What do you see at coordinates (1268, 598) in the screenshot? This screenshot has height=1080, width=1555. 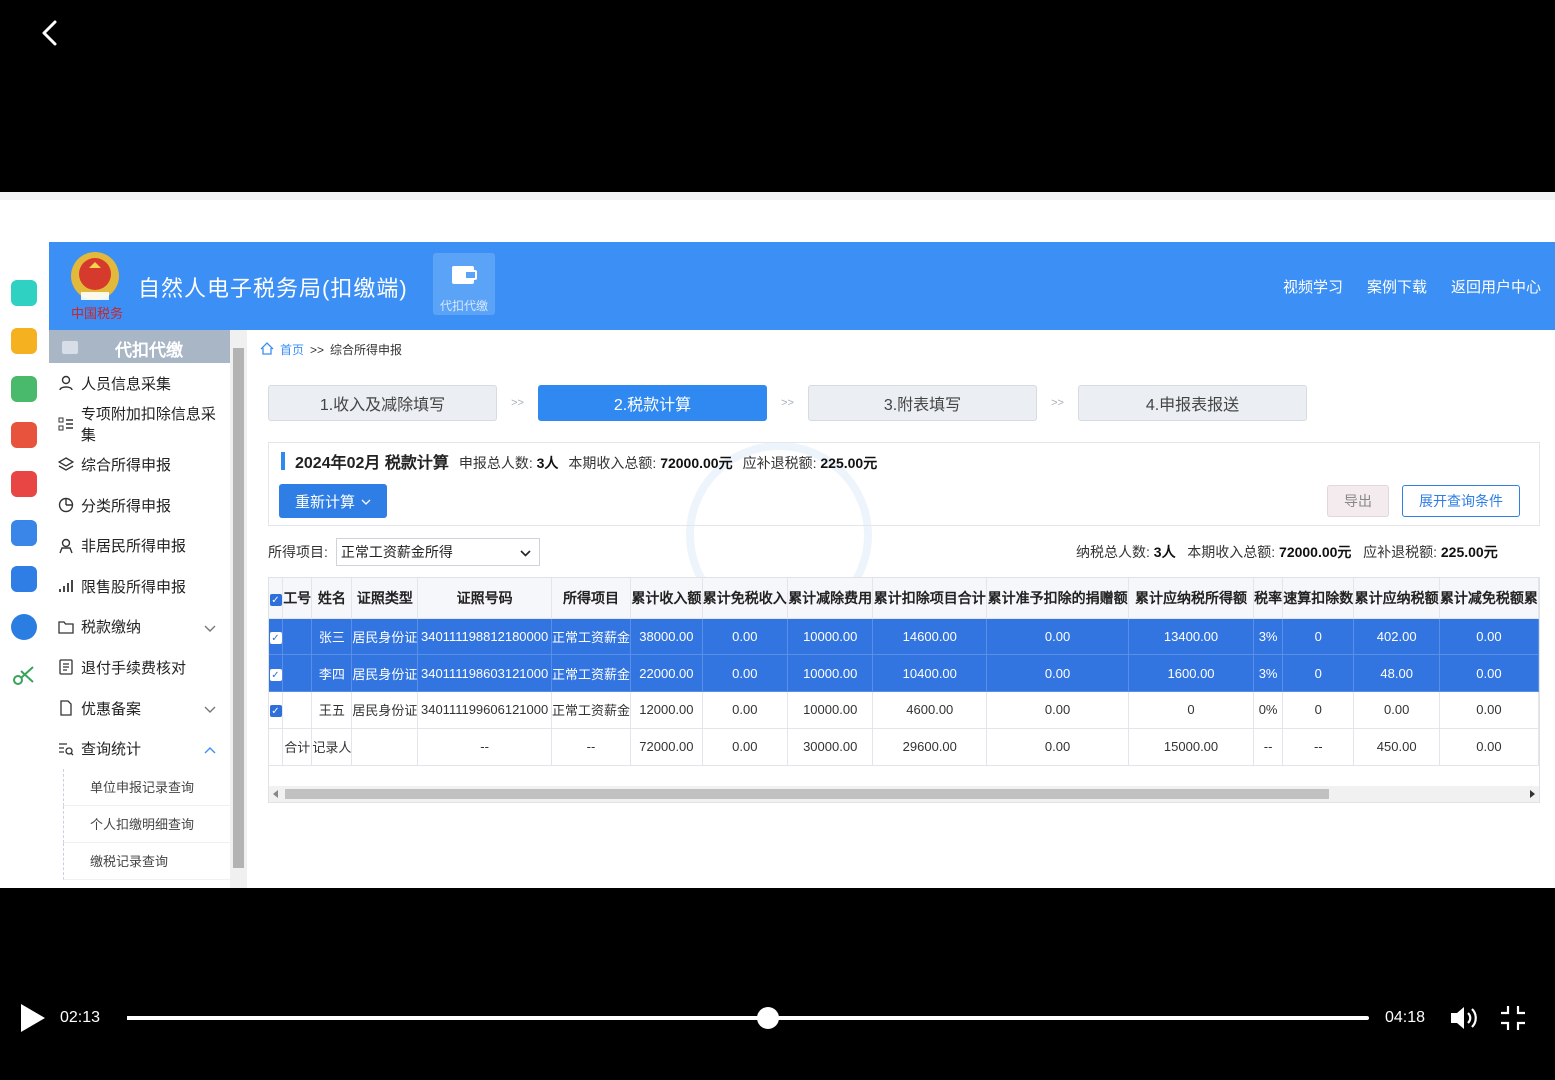 I see `col-header: 税率` at bounding box center [1268, 598].